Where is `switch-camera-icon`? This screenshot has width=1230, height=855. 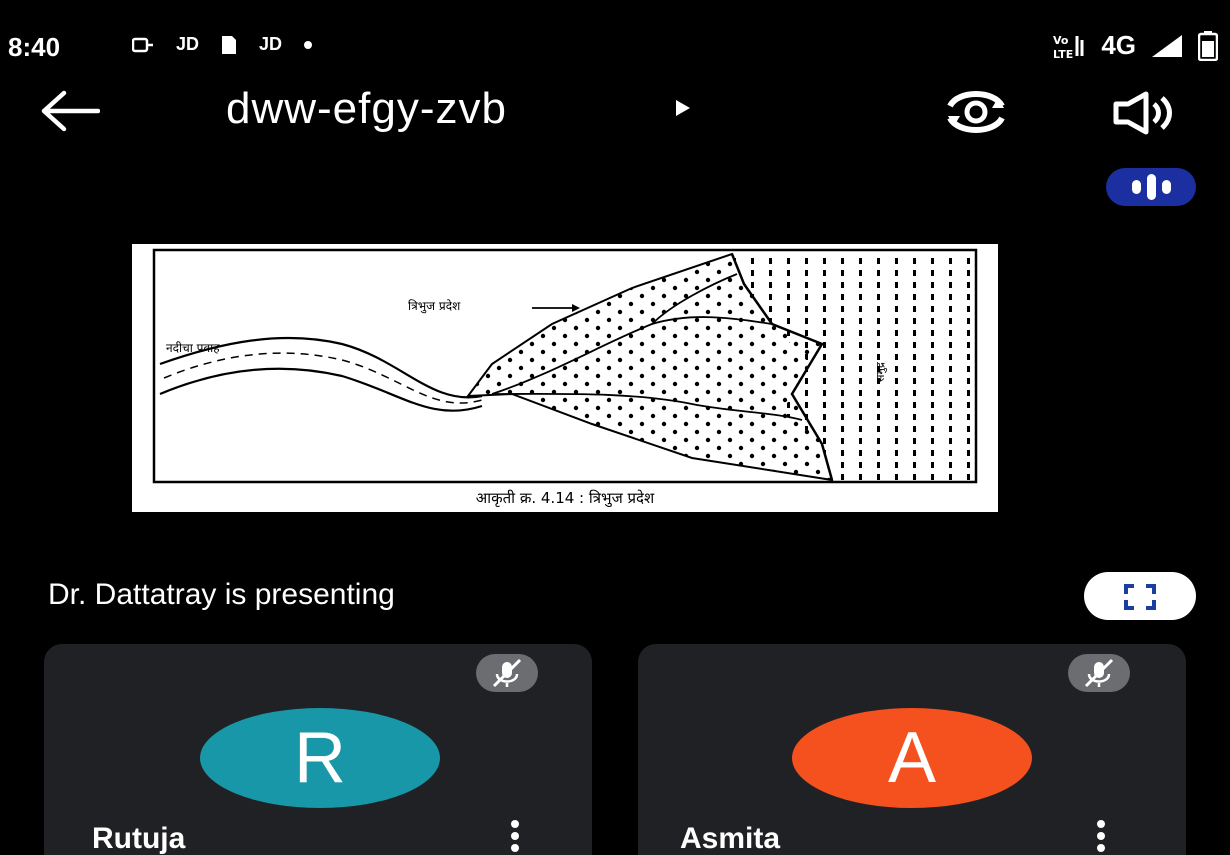 switch-camera-icon is located at coordinates (976, 112).